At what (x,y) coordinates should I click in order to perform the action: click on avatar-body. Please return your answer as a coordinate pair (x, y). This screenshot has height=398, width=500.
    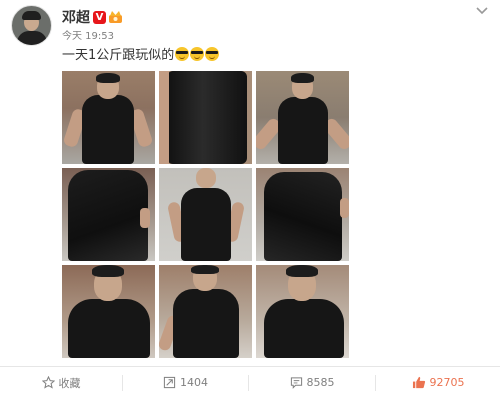
    Looking at the image, I should click on (32, 38).